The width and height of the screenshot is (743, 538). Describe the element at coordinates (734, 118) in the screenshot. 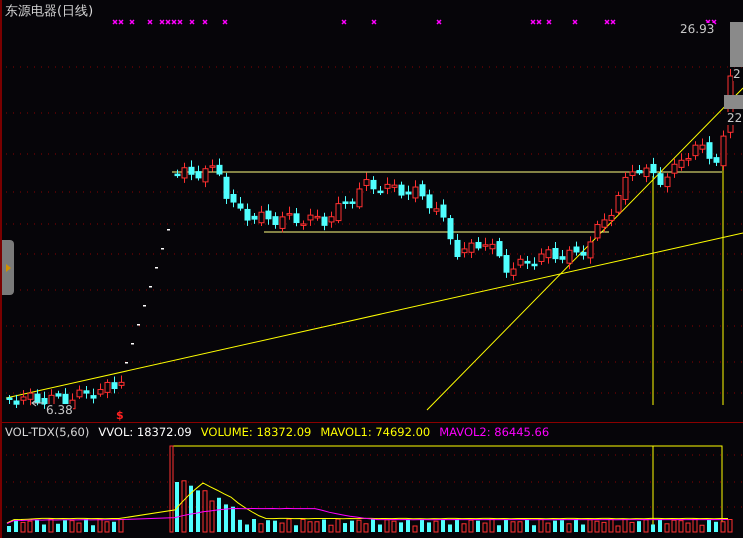

I see `axis-label: 22` at that location.